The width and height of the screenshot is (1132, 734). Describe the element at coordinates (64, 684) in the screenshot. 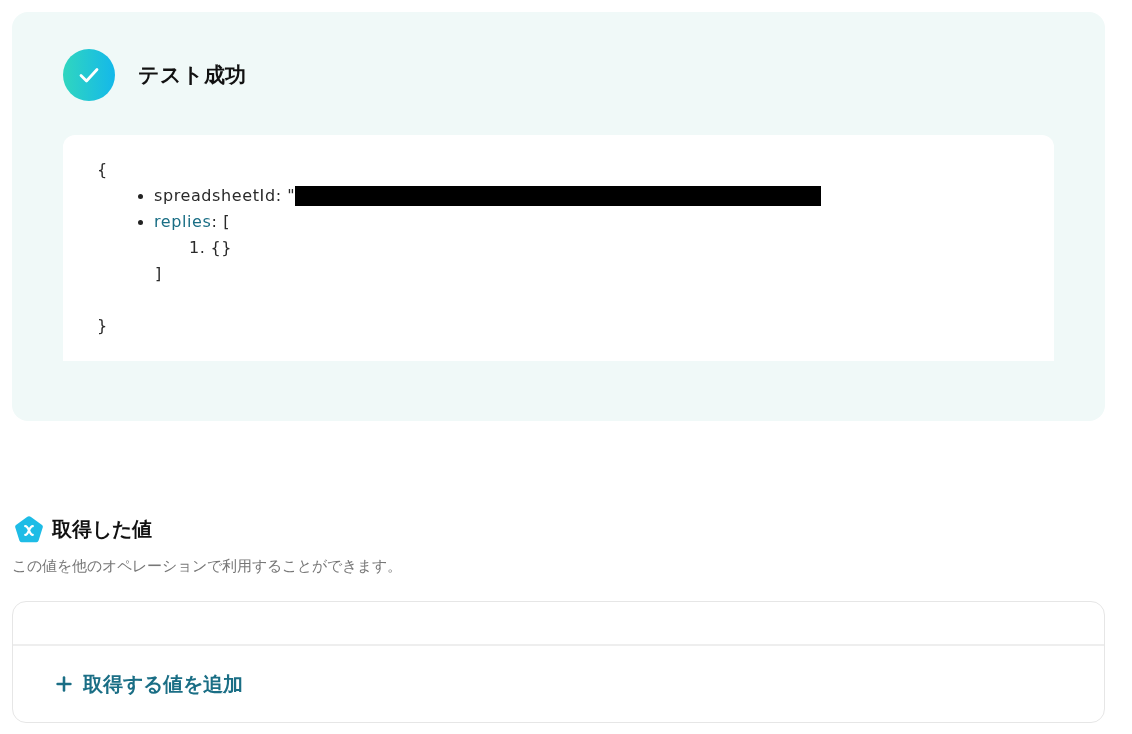

I see `plus-icon` at that location.